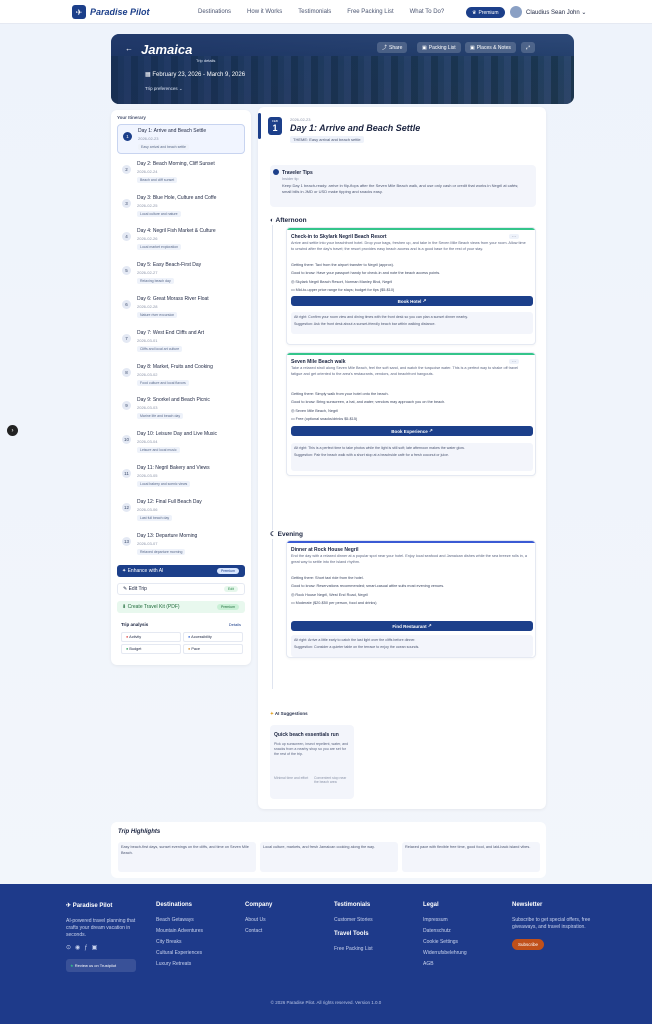 The height and width of the screenshot is (1024, 652). I want to click on logo-icon: ✈, so click(79, 12).